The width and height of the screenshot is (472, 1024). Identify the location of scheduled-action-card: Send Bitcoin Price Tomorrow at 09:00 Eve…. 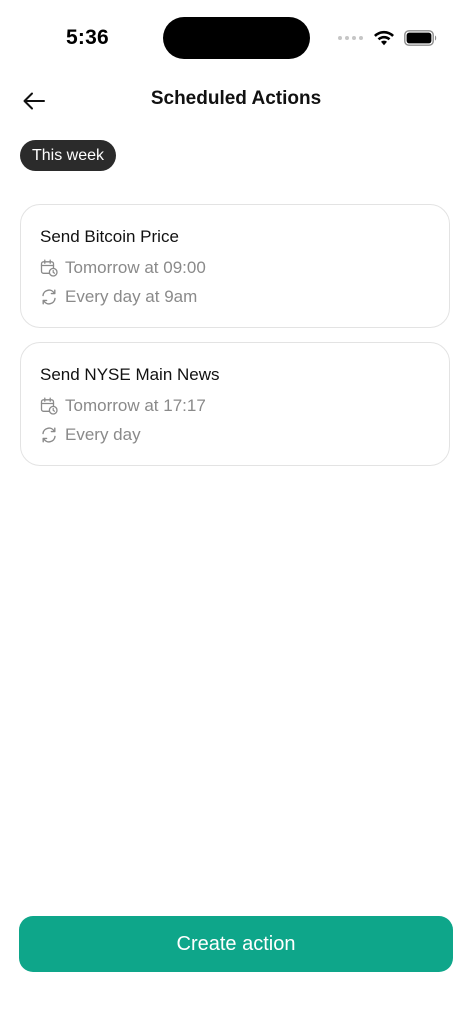
(235, 266).